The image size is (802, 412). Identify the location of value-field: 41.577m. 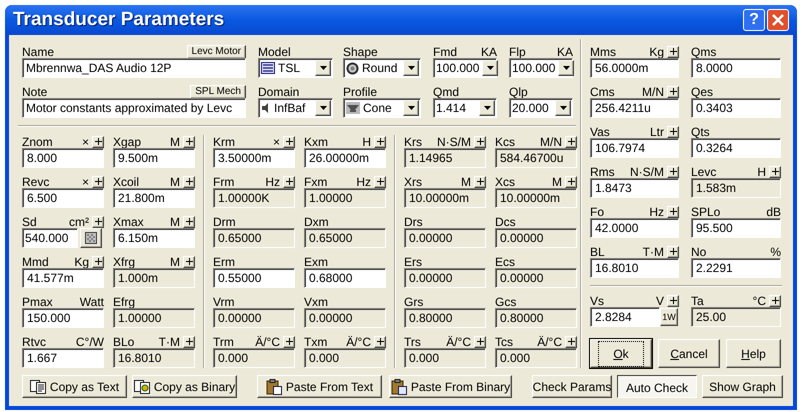
(63, 278).